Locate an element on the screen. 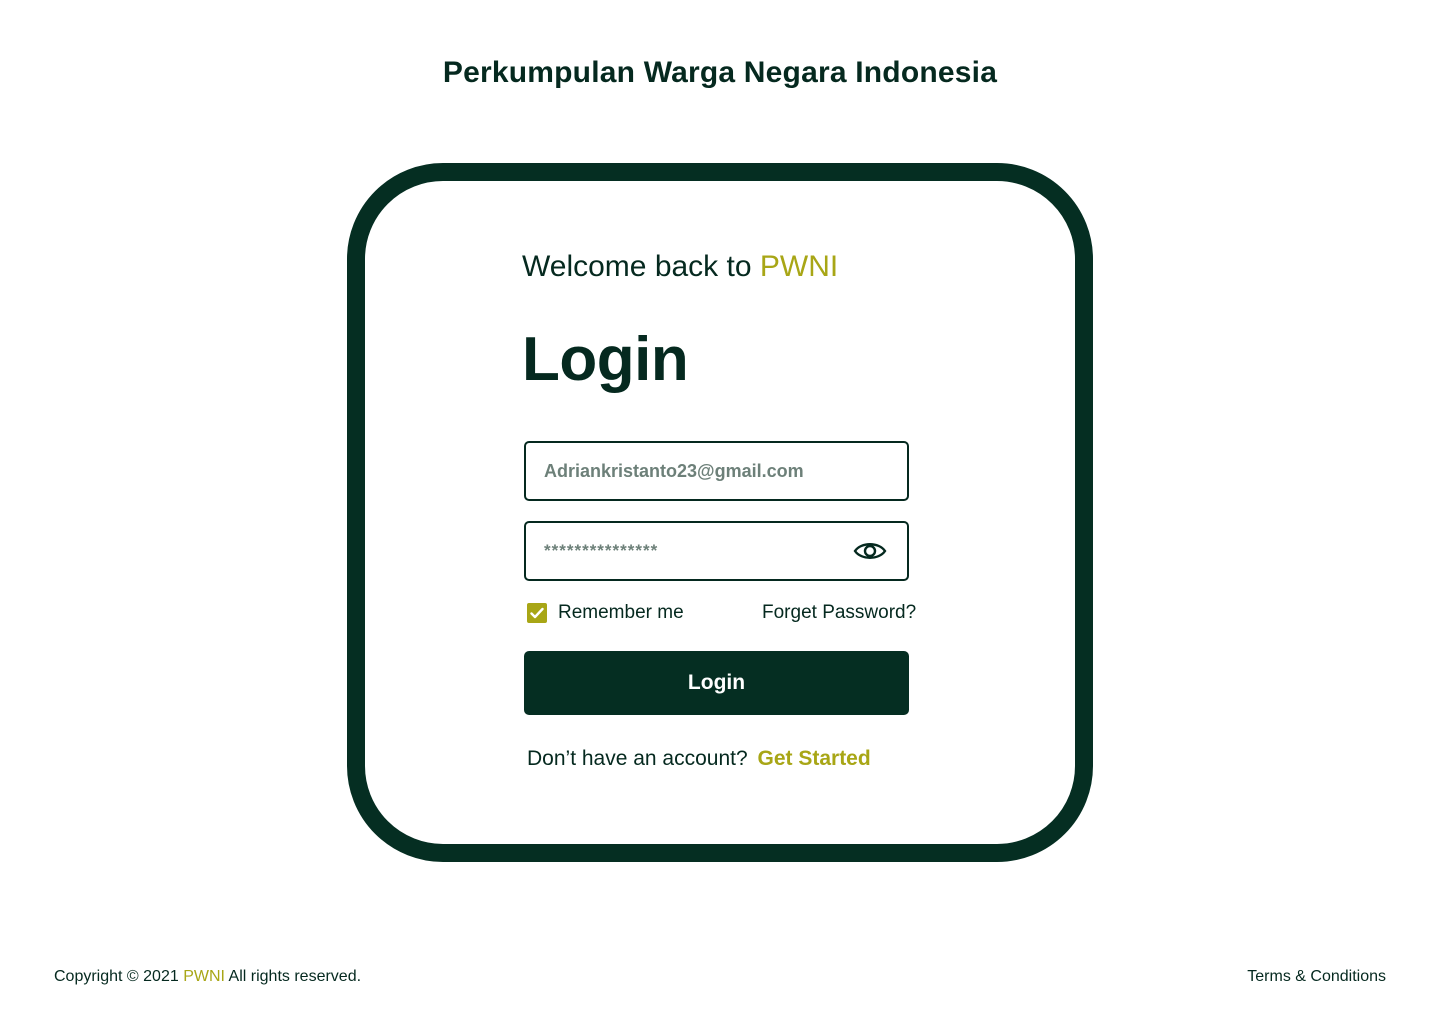 The height and width of the screenshot is (1024, 1440). site-title: Perkumpulan Warga Negara Indonesia is located at coordinates (720, 72).